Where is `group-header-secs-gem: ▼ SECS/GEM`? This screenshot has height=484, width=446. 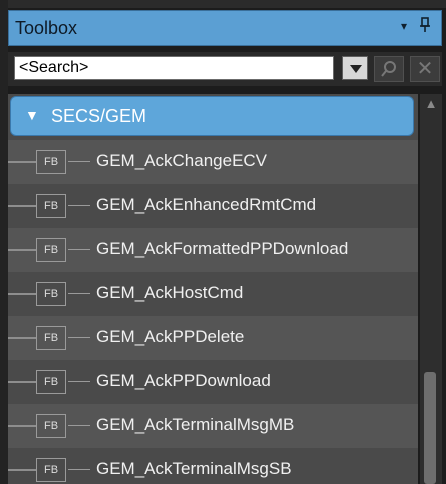
group-header-secs-gem: ▼ SECS/GEM is located at coordinates (212, 116).